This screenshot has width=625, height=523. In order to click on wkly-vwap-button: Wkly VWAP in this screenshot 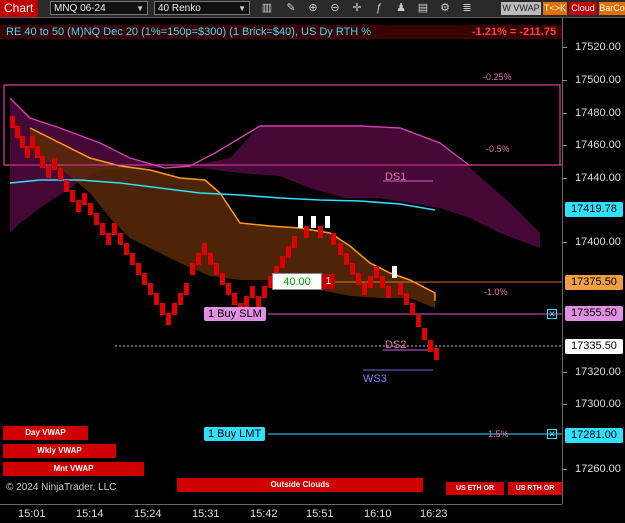, I will do `click(59, 451)`.